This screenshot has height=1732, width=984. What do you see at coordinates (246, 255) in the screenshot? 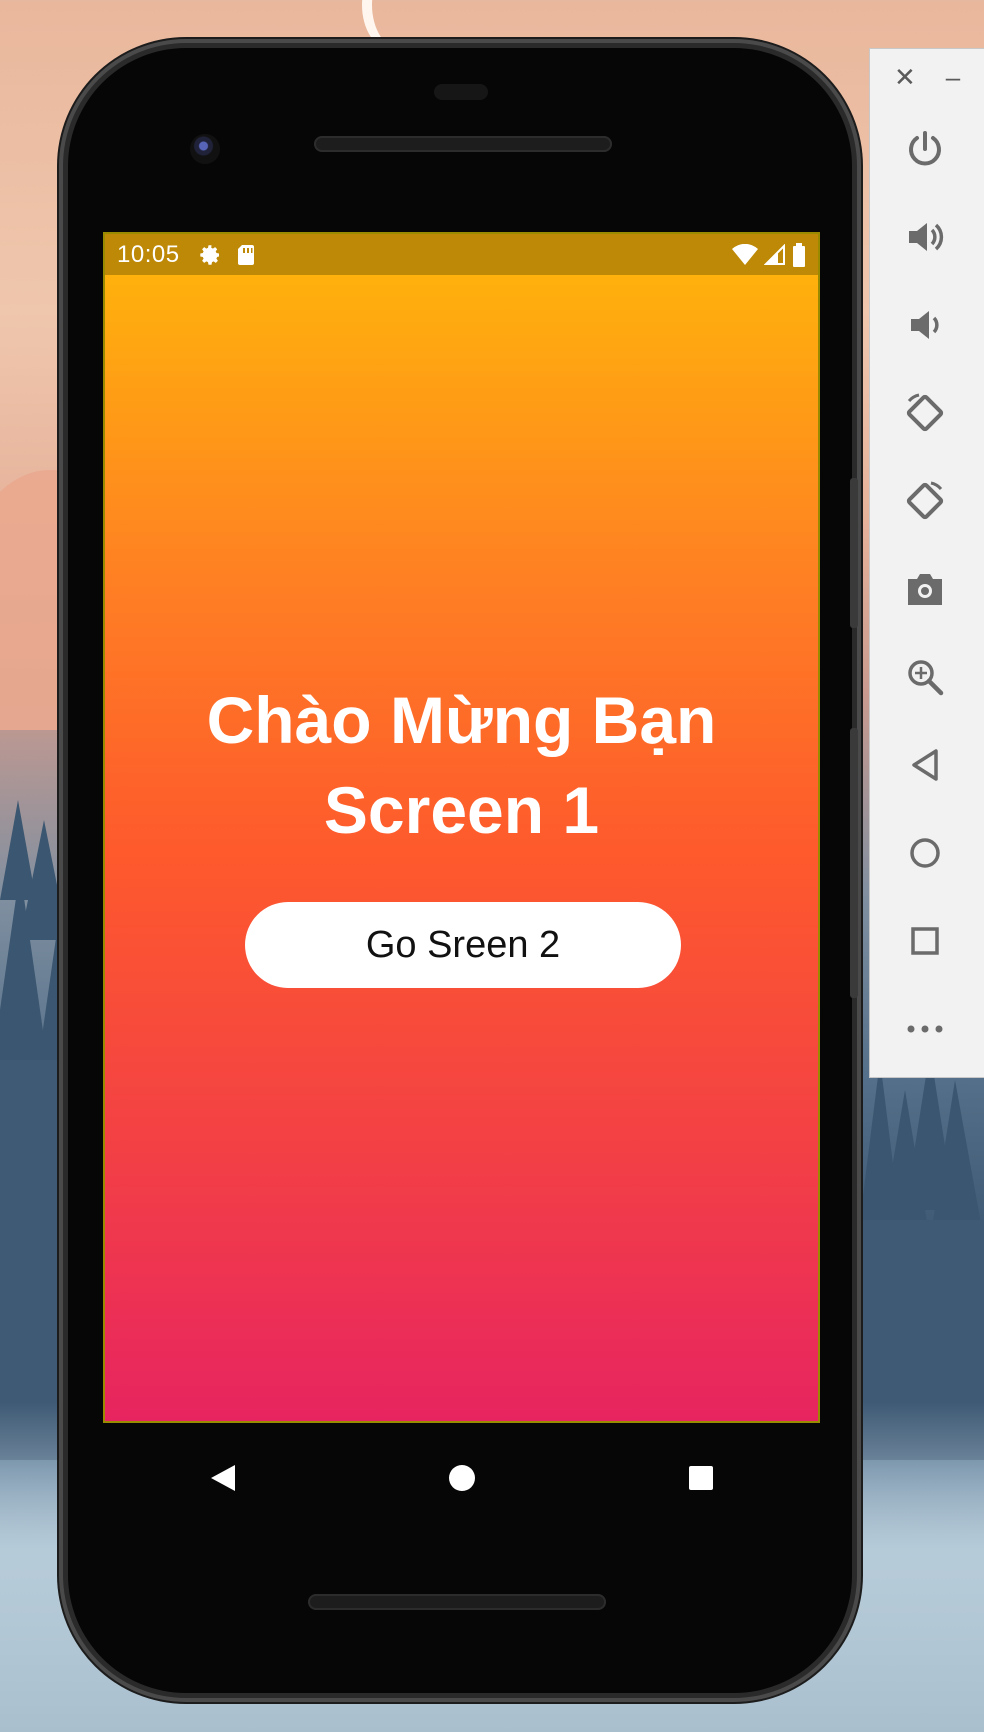
I see `sd-card-icon` at bounding box center [246, 255].